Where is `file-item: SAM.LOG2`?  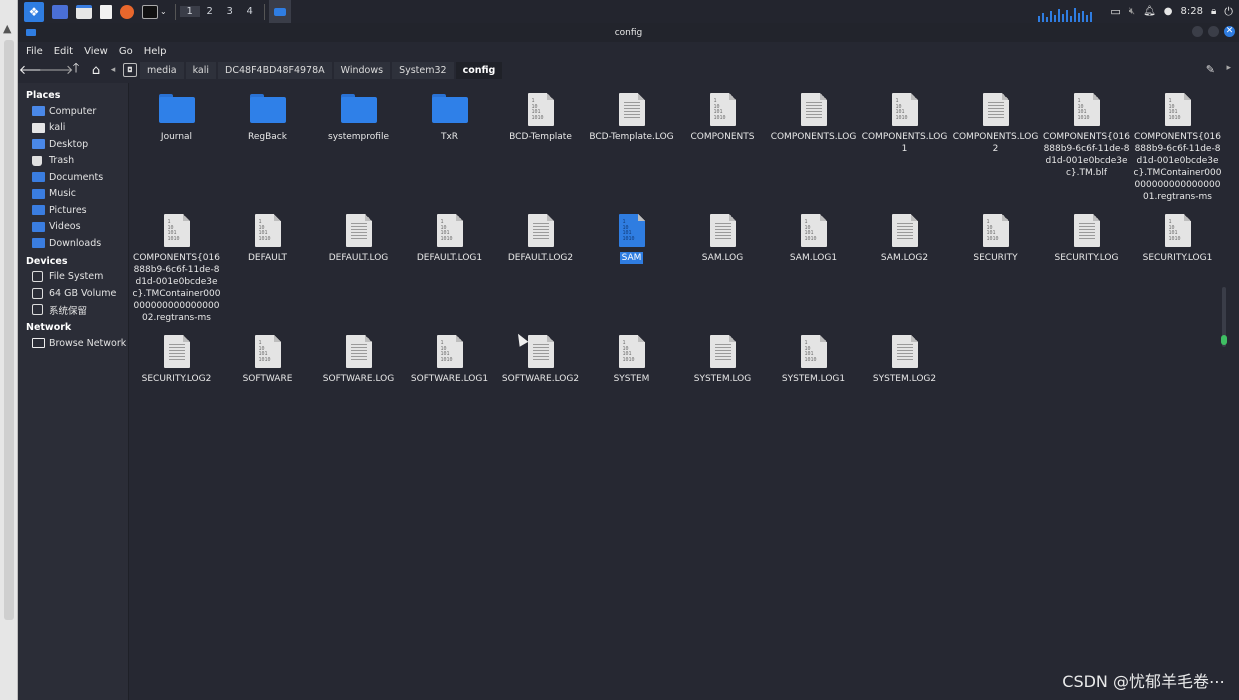 file-item: SAM.LOG2 is located at coordinates (904, 239).